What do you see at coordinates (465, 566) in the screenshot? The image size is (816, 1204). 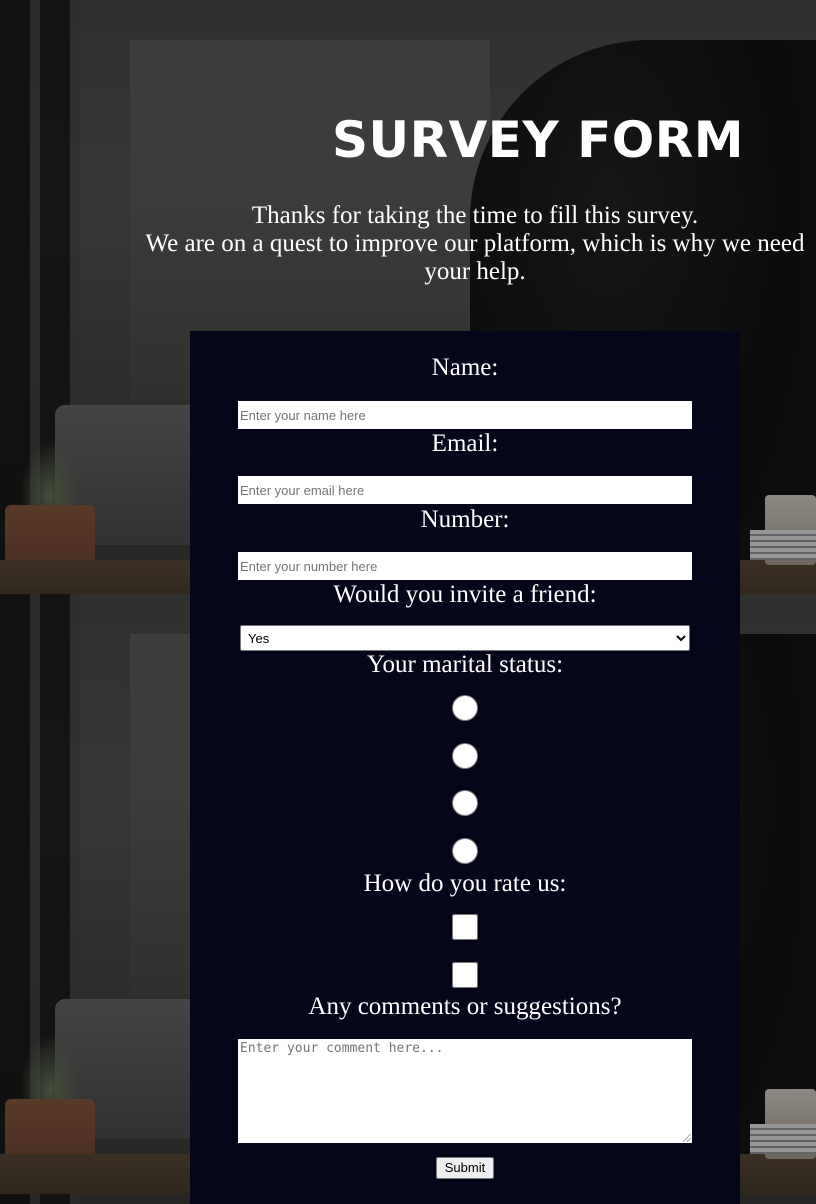 I see `number-input` at bounding box center [465, 566].